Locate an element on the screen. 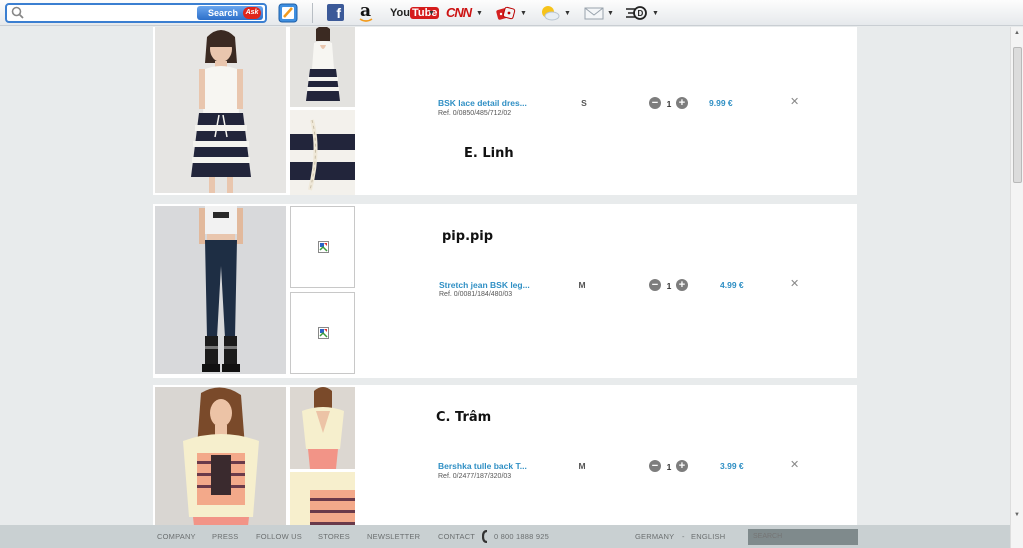  owner-note: E. Linh is located at coordinates (489, 153).